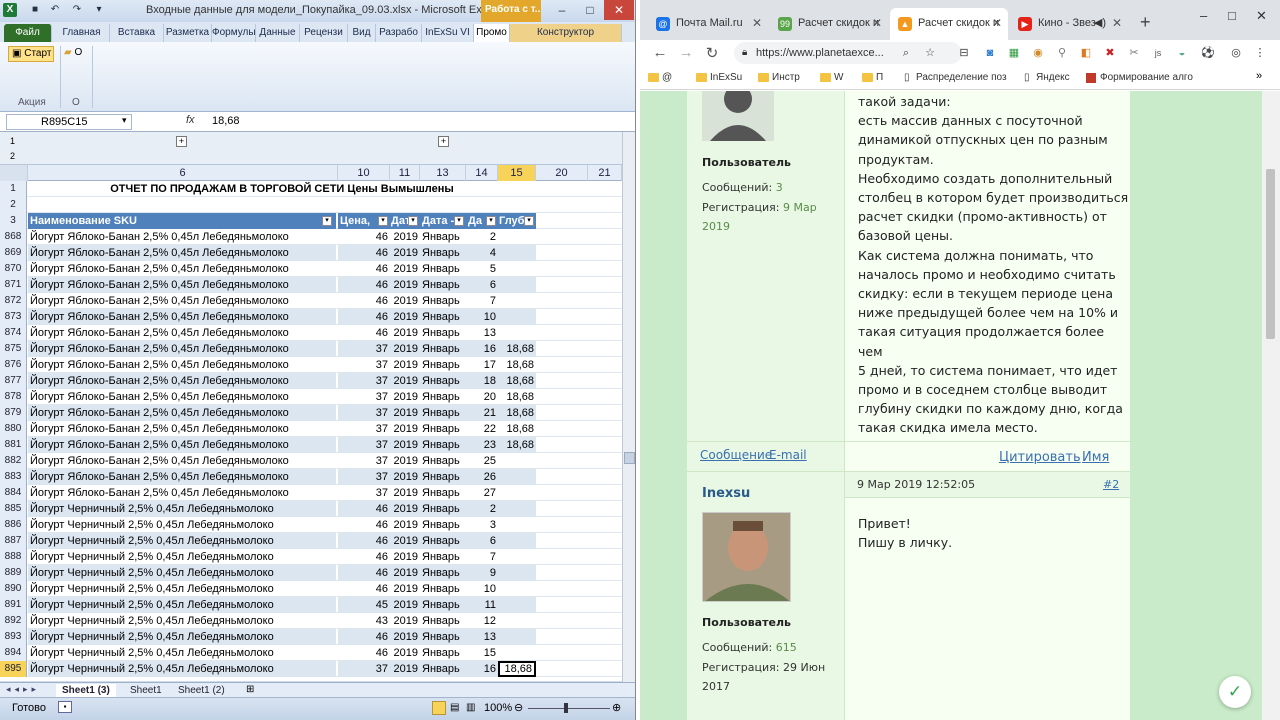 This screenshot has height=720, width=1280. Describe the element at coordinates (1111, 484) in the screenshot. I see `post-number-link: #2` at that location.